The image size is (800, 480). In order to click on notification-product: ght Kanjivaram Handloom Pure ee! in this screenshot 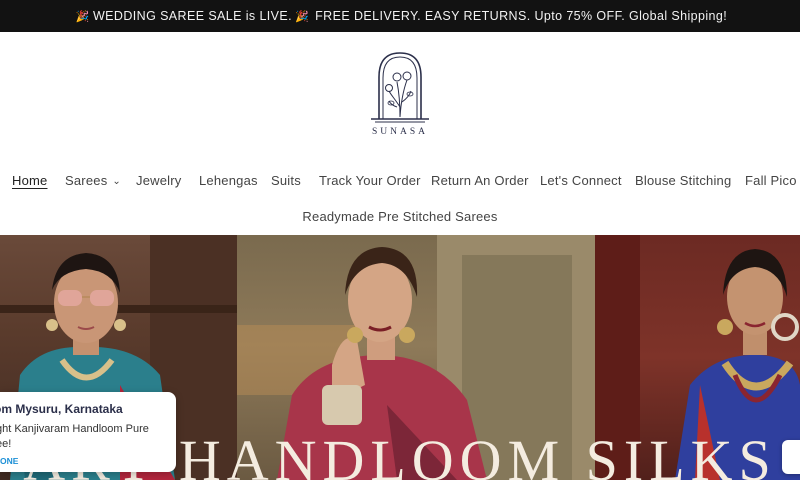, I will do `click(84, 437)`.